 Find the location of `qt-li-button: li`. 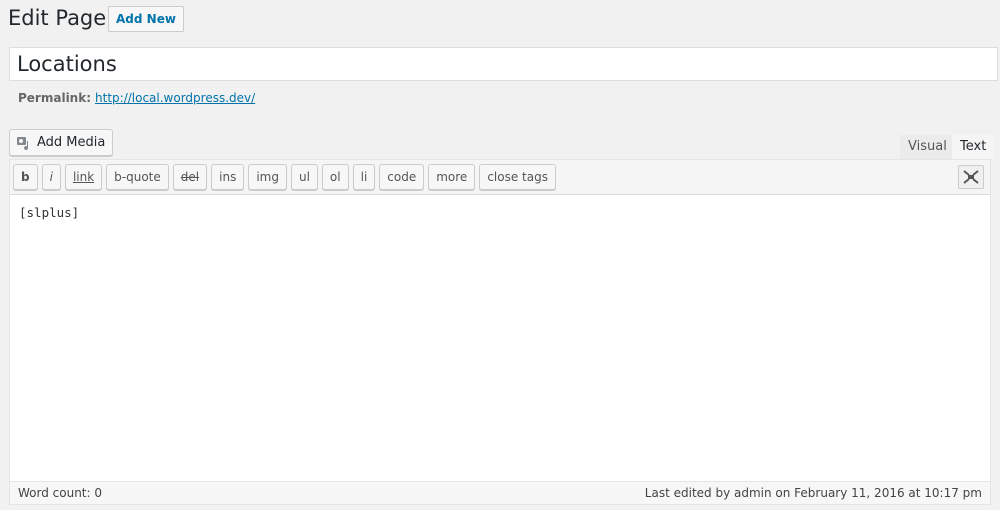

qt-li-button: li is located at coordinates (364, 177).